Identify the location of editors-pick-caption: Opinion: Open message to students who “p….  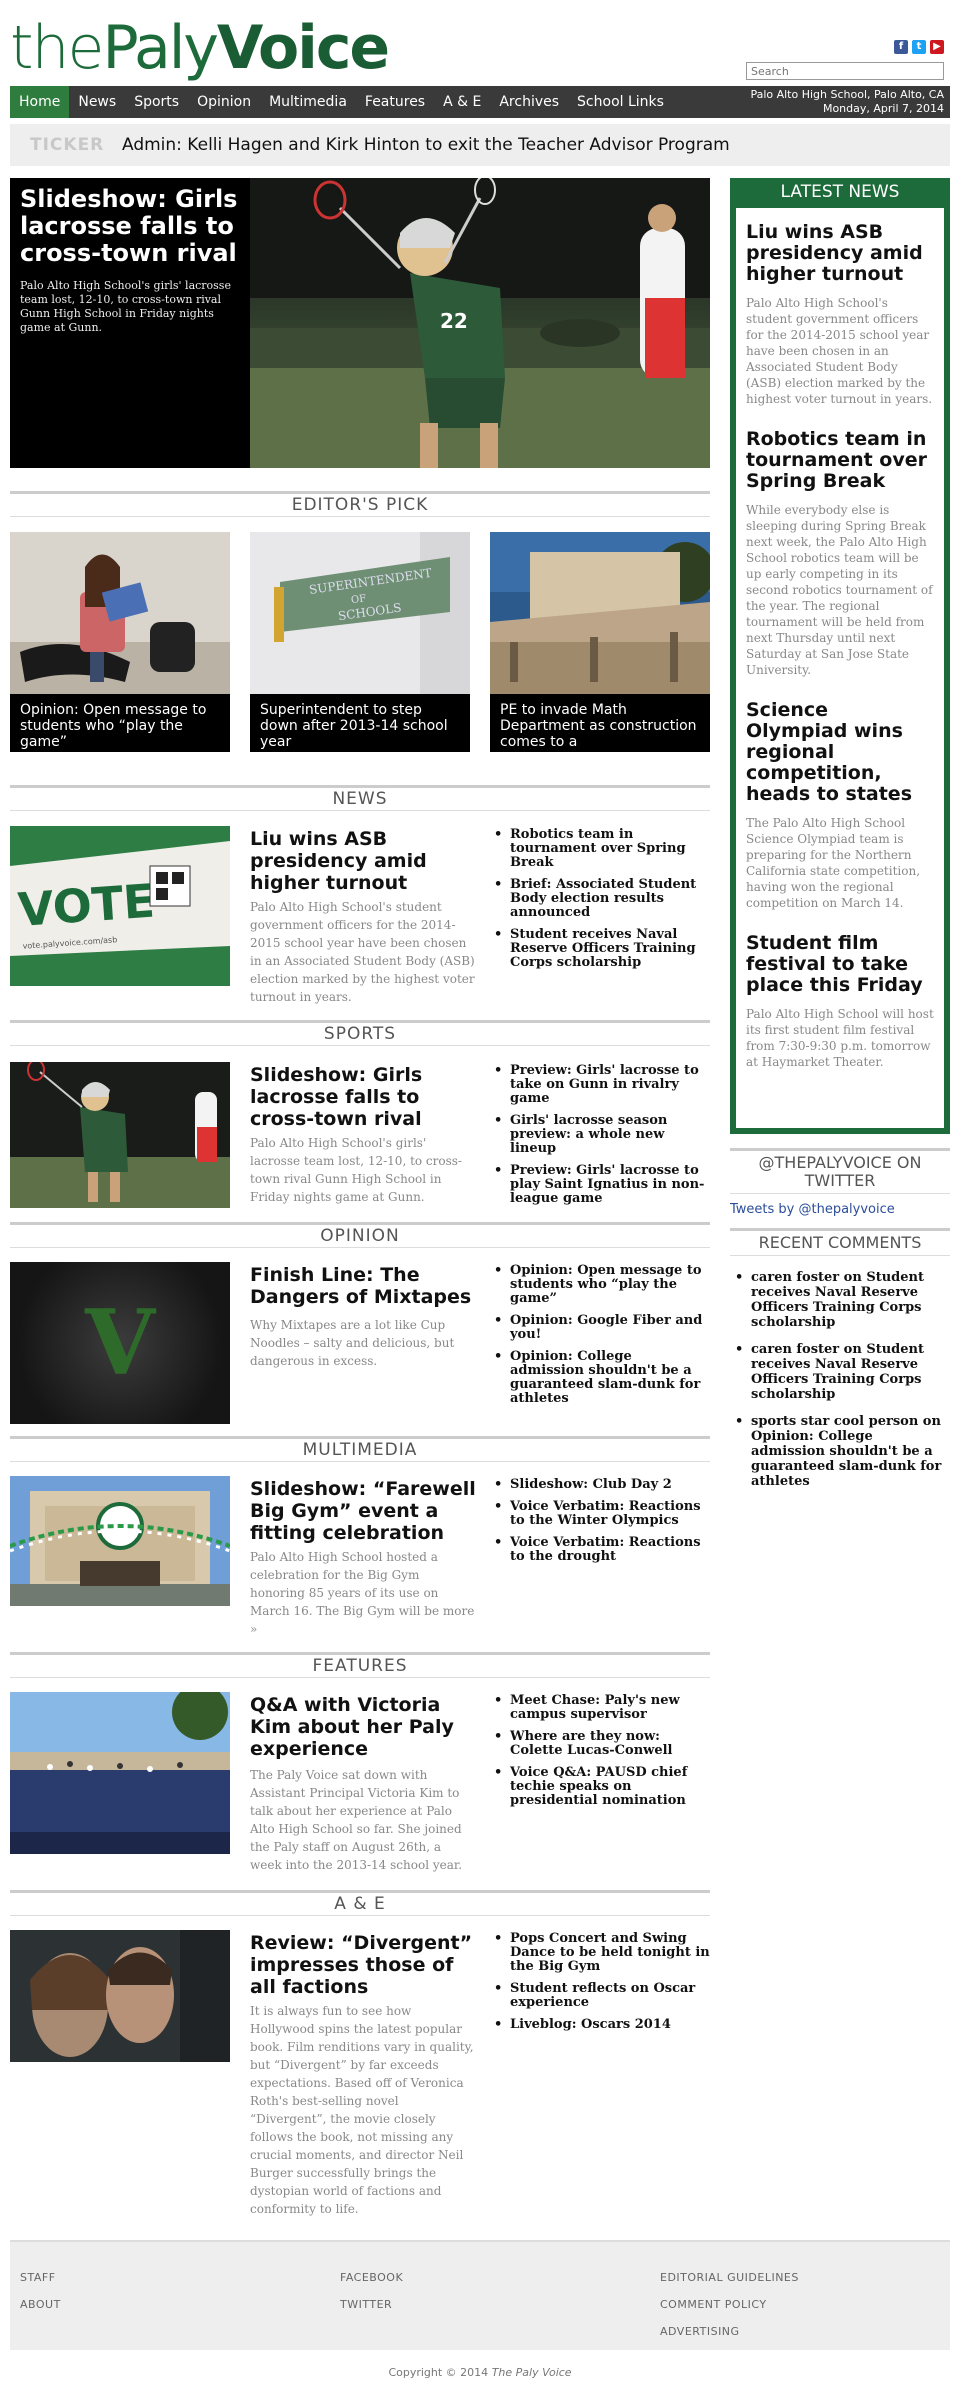
(120, 723).